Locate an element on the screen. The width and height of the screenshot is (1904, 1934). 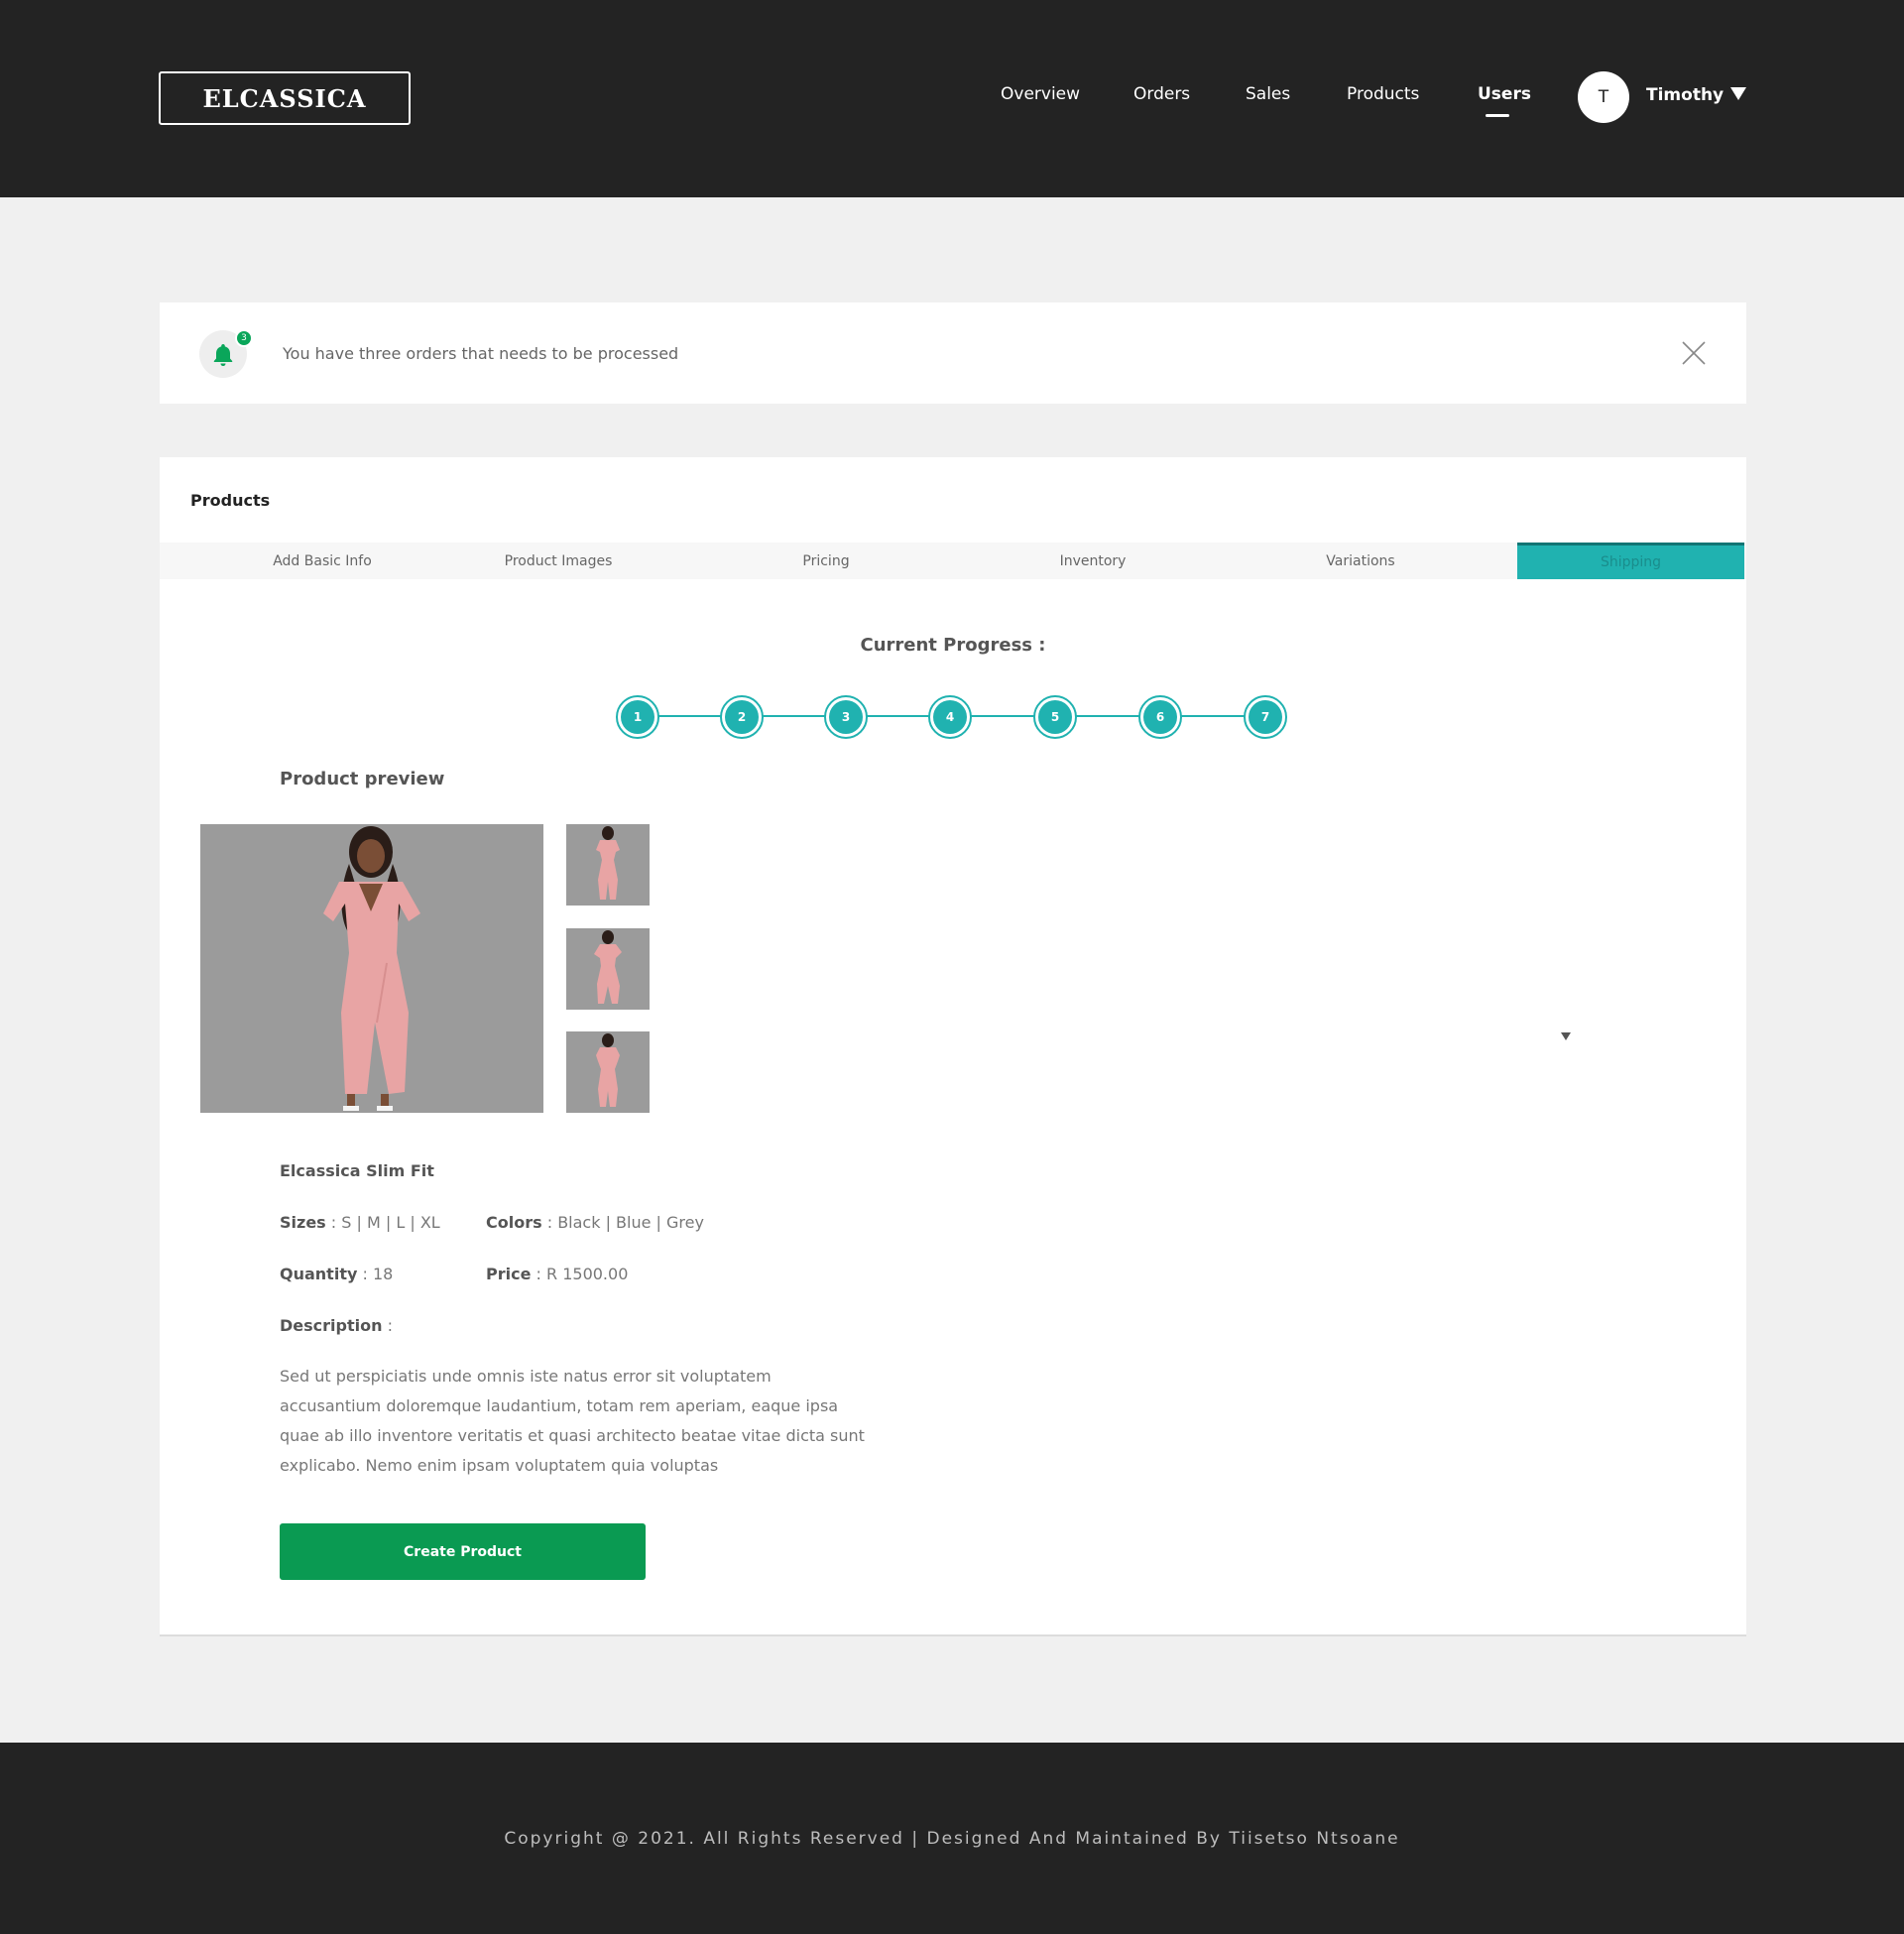
user-avatar: T is located at coordinates (1603, 97).